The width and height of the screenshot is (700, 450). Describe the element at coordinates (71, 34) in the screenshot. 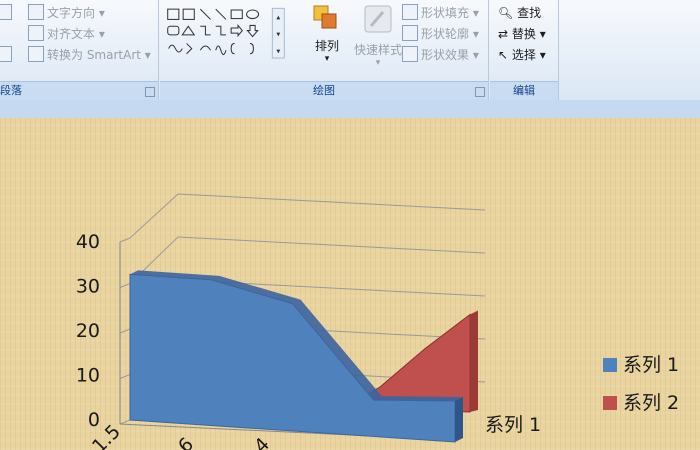

I see `align-text-label: 对齐文本` at that location.